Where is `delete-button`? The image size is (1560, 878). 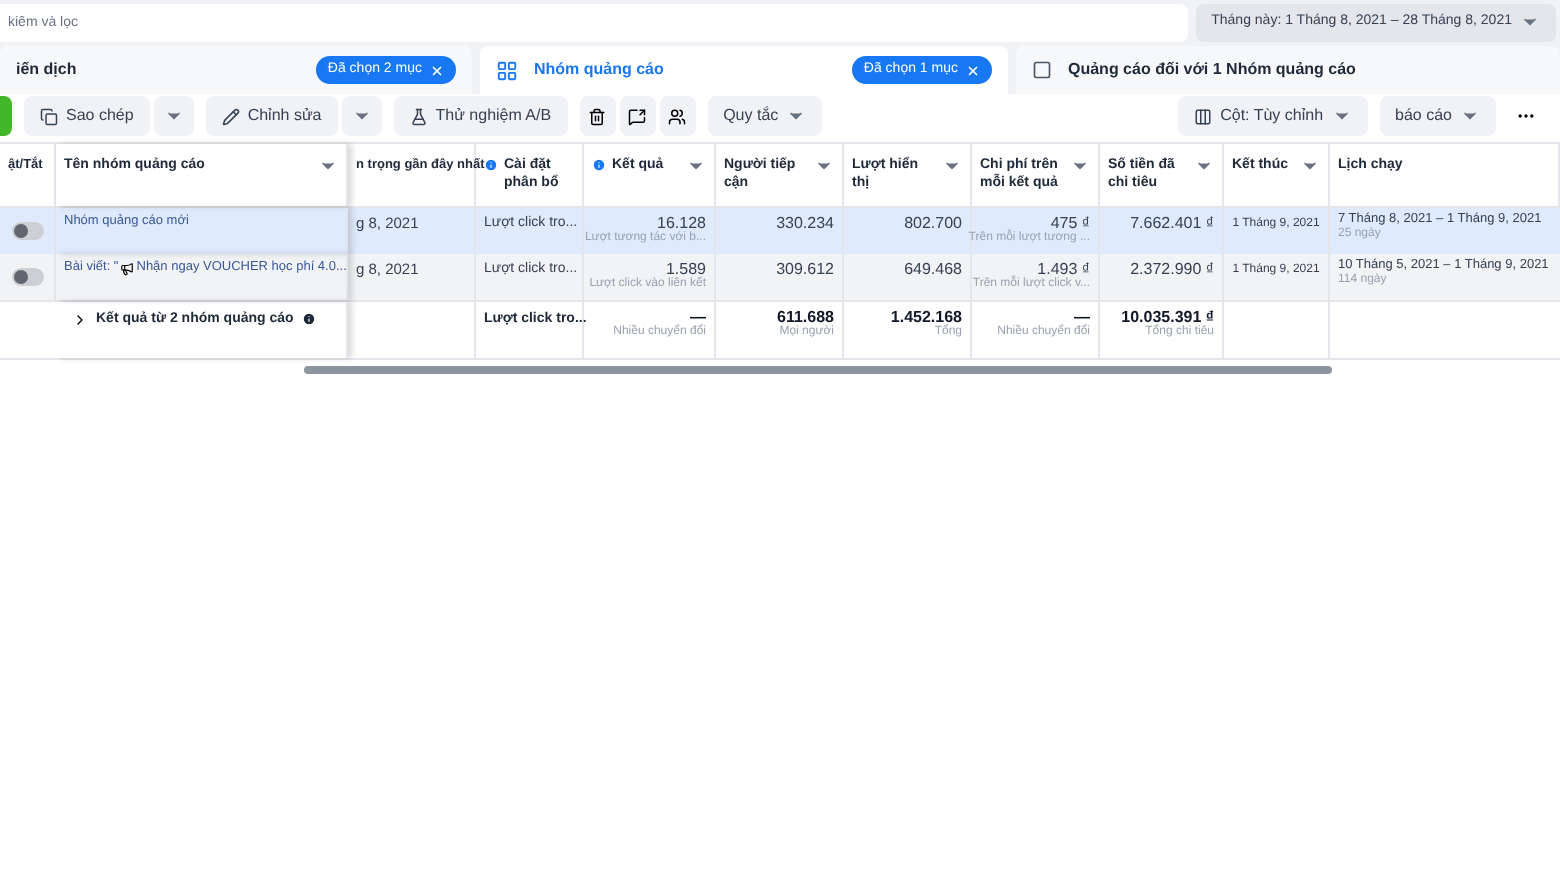 delete-button is located at coordinates (597, 116).